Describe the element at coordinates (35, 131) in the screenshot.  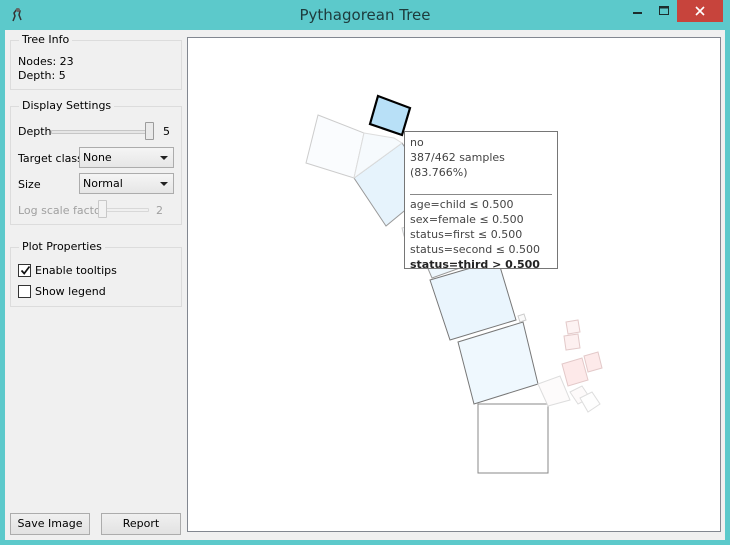
I see `depth-label: Depth` at that location.